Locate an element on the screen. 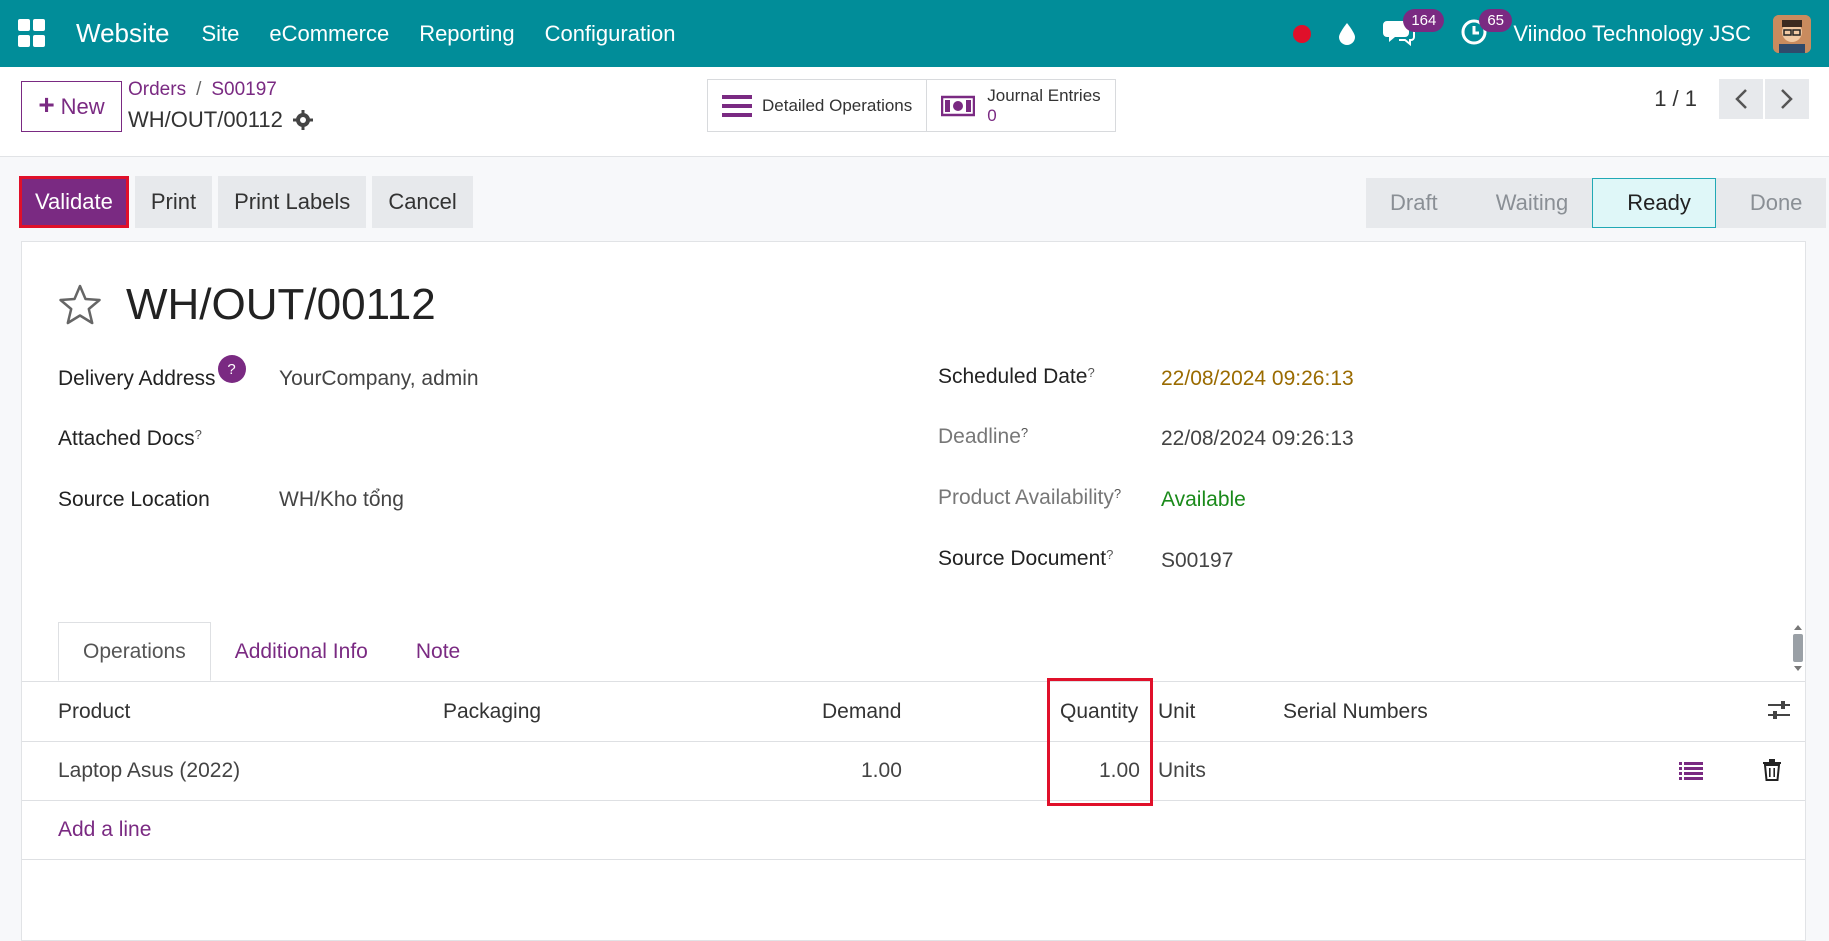  pager: 1 / 1 is located at coordinates (1741, 99).